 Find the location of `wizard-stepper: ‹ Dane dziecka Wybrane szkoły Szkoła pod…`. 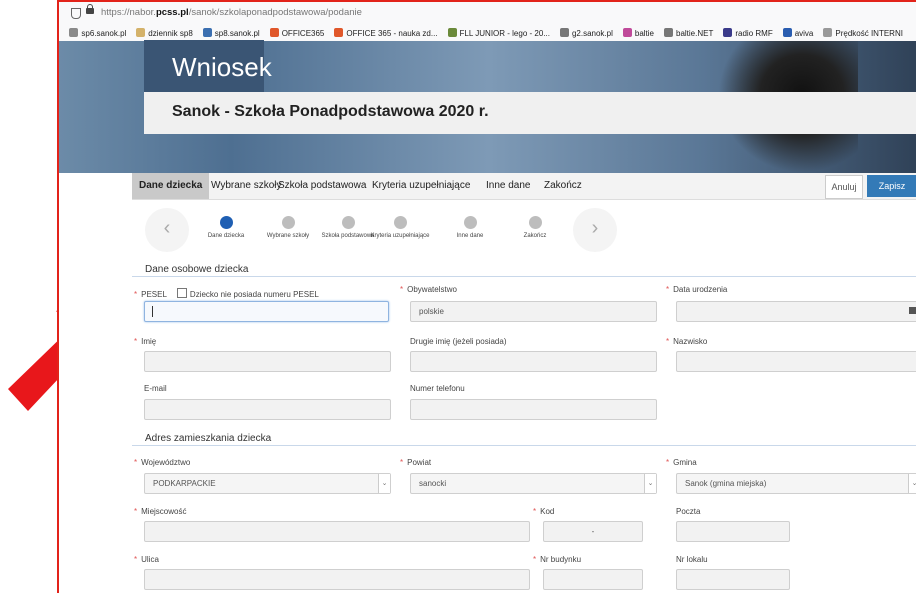

wizard-stepper: ‹ Dane dziecka Wybrane szkoły Szkoła pod… is located at coordinates (385, 231).